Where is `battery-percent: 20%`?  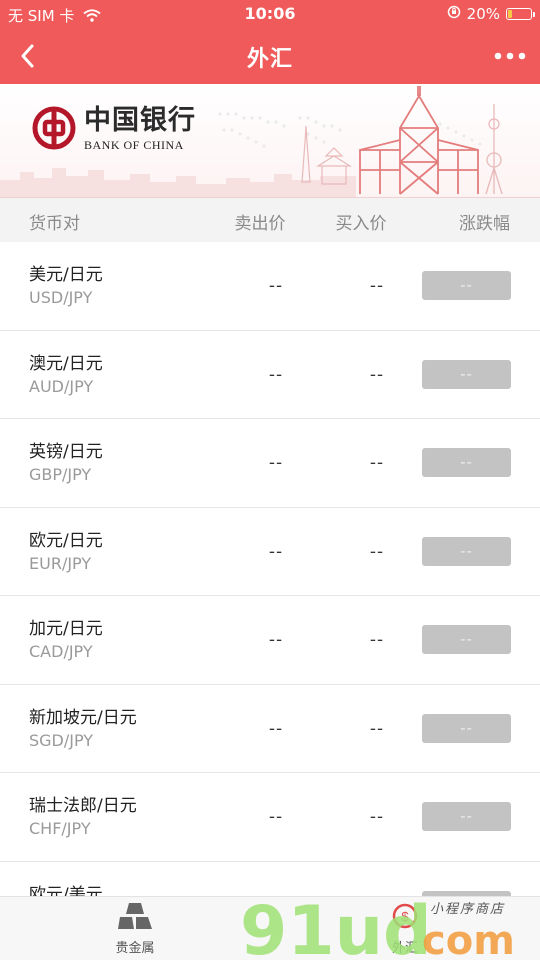
battery-percent: 20% is located at coordinates (483, 14).